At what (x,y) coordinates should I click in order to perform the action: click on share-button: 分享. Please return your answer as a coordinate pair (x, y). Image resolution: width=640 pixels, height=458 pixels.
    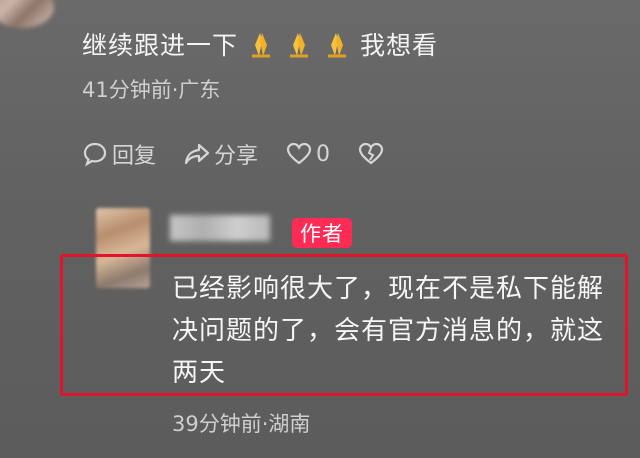
    Looking at the image, I should click on (221, 154).